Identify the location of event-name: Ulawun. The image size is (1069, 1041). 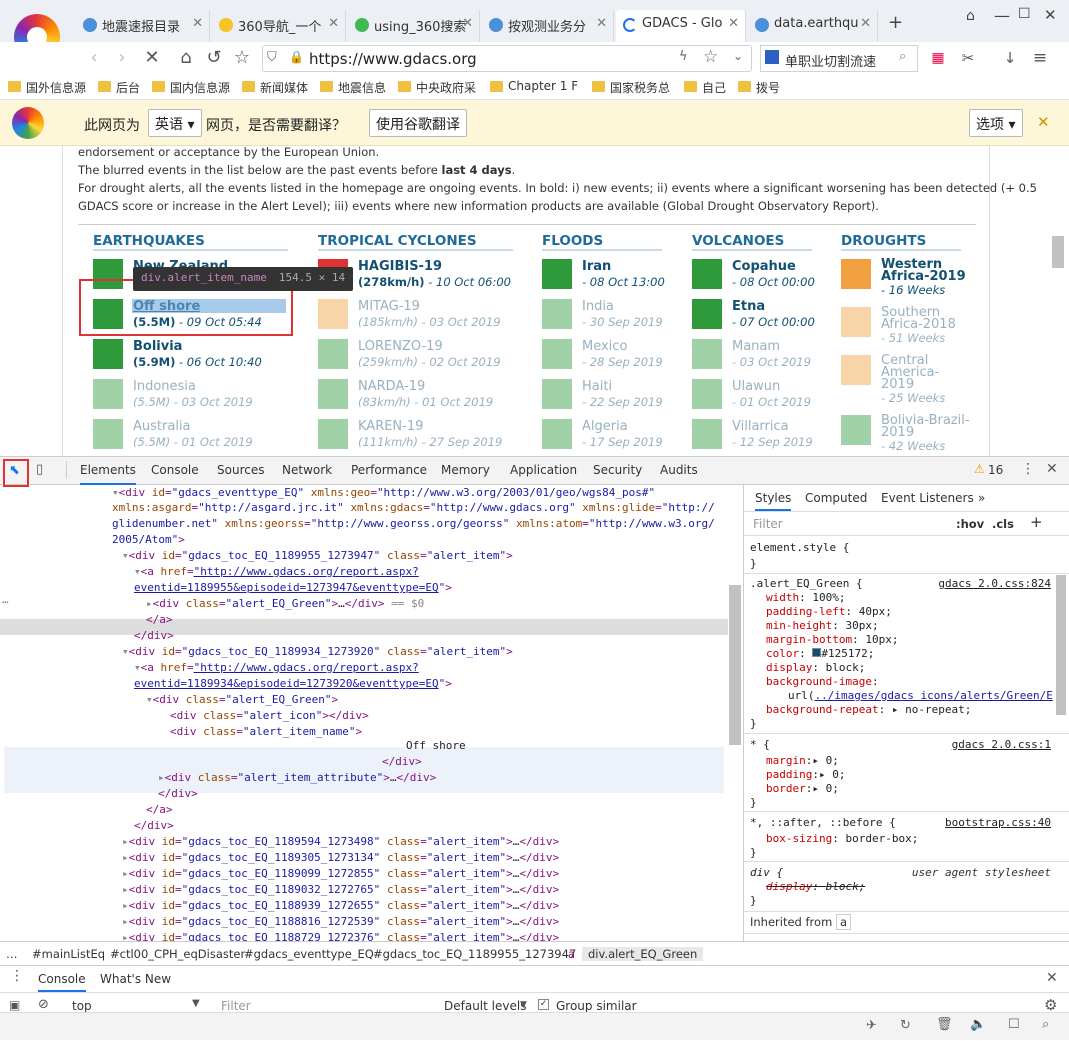
(756, 386).